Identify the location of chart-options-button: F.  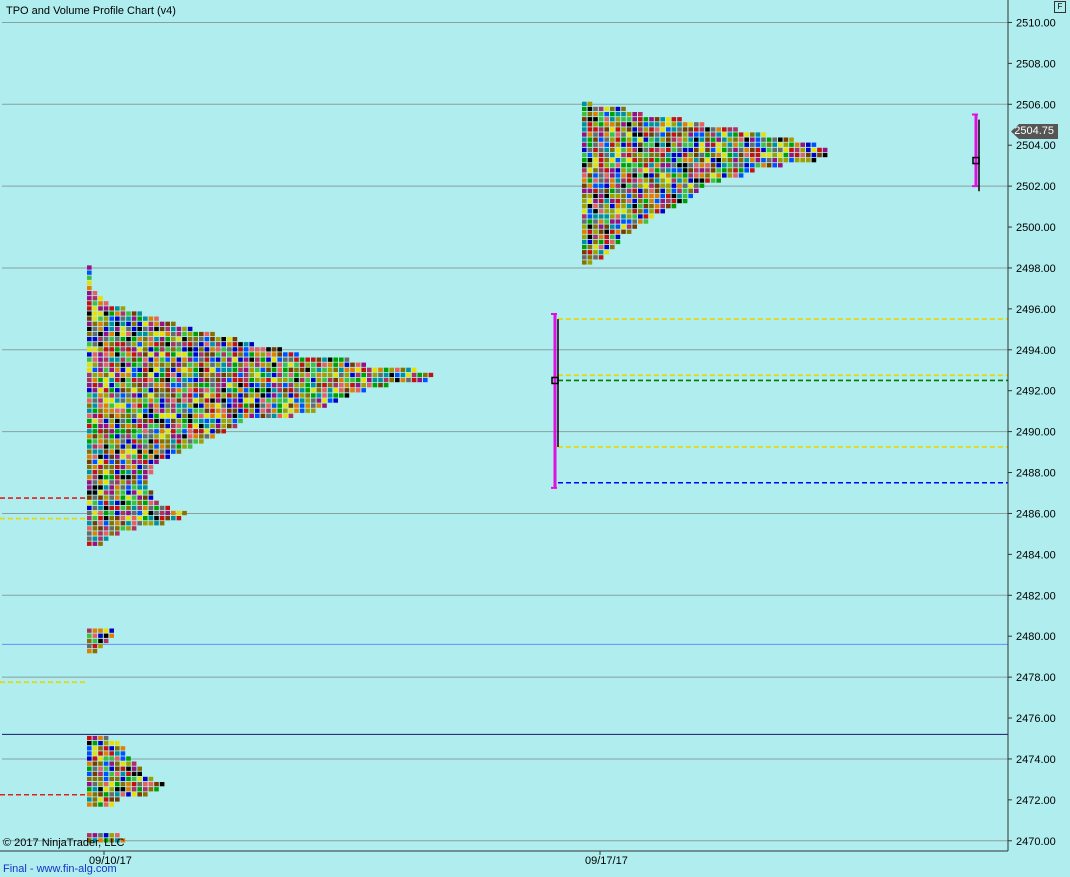
(1060, 7).